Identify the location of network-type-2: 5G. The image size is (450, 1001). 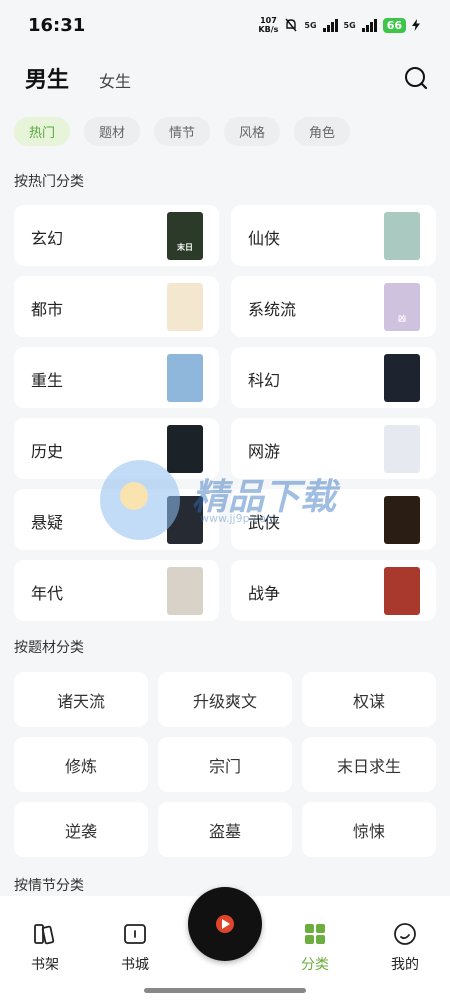
(349, 25).